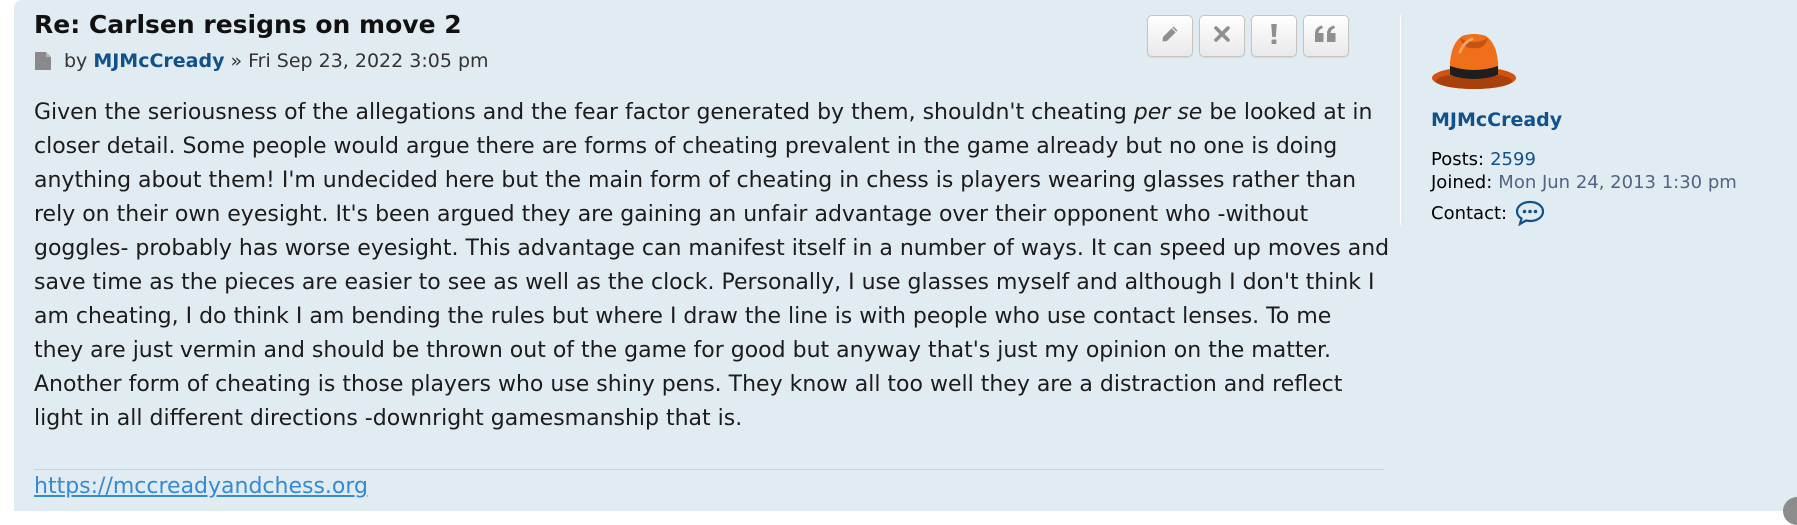 The height and width of the screenshot is (525, 1797). Describe the element at coordinates (1458, 159) in the screenshot. I see `posts-label: Posts:` at that location.